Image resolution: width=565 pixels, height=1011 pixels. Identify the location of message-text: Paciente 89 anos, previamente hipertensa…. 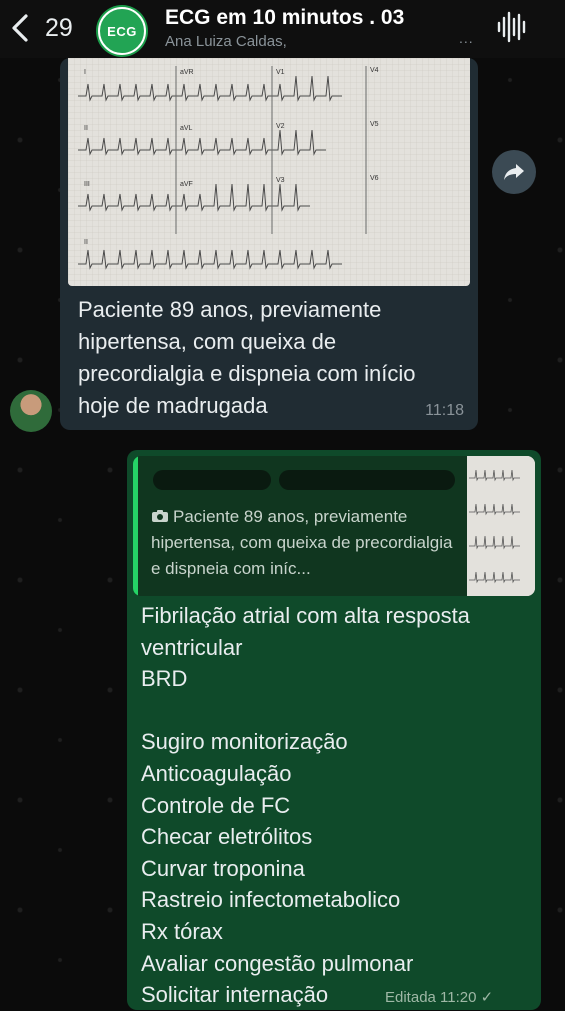
(247, 357).